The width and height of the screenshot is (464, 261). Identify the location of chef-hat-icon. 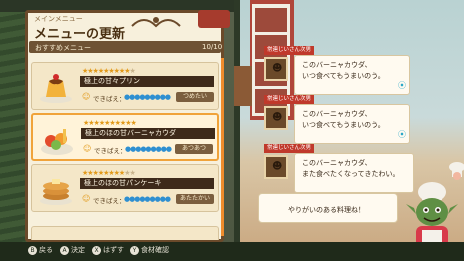
(456, 171).